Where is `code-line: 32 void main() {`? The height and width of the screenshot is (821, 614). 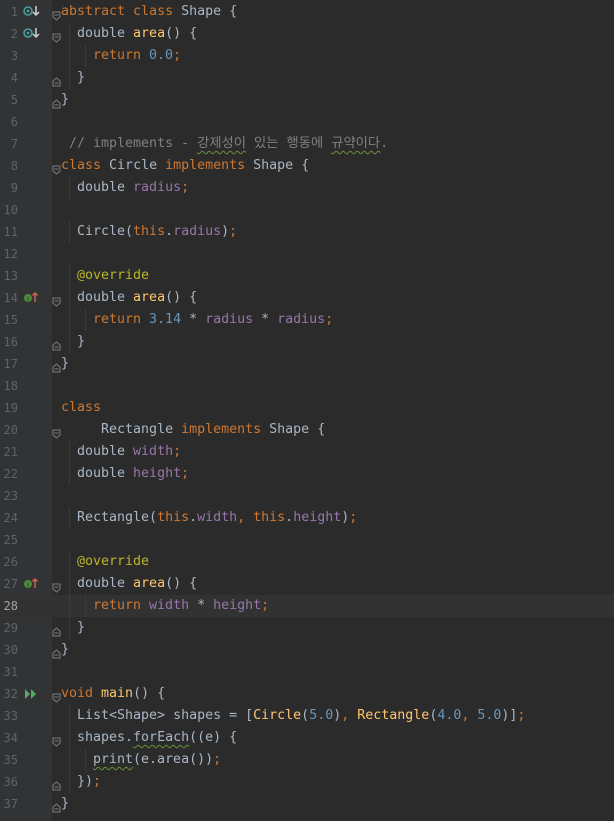 code-line: 32 void main() { is located at coordinates (307, 694).